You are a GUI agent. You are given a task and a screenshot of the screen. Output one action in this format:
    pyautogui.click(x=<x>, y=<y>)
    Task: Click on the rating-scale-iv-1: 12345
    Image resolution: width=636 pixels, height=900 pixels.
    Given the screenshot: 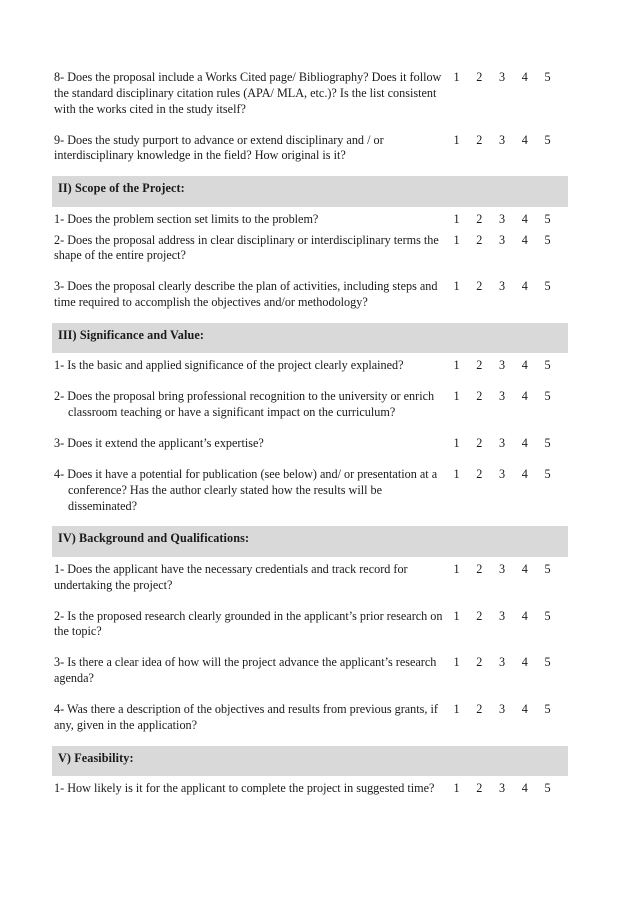 What is the action you would take?
    pyautogui.click(x=506, y=570)
    